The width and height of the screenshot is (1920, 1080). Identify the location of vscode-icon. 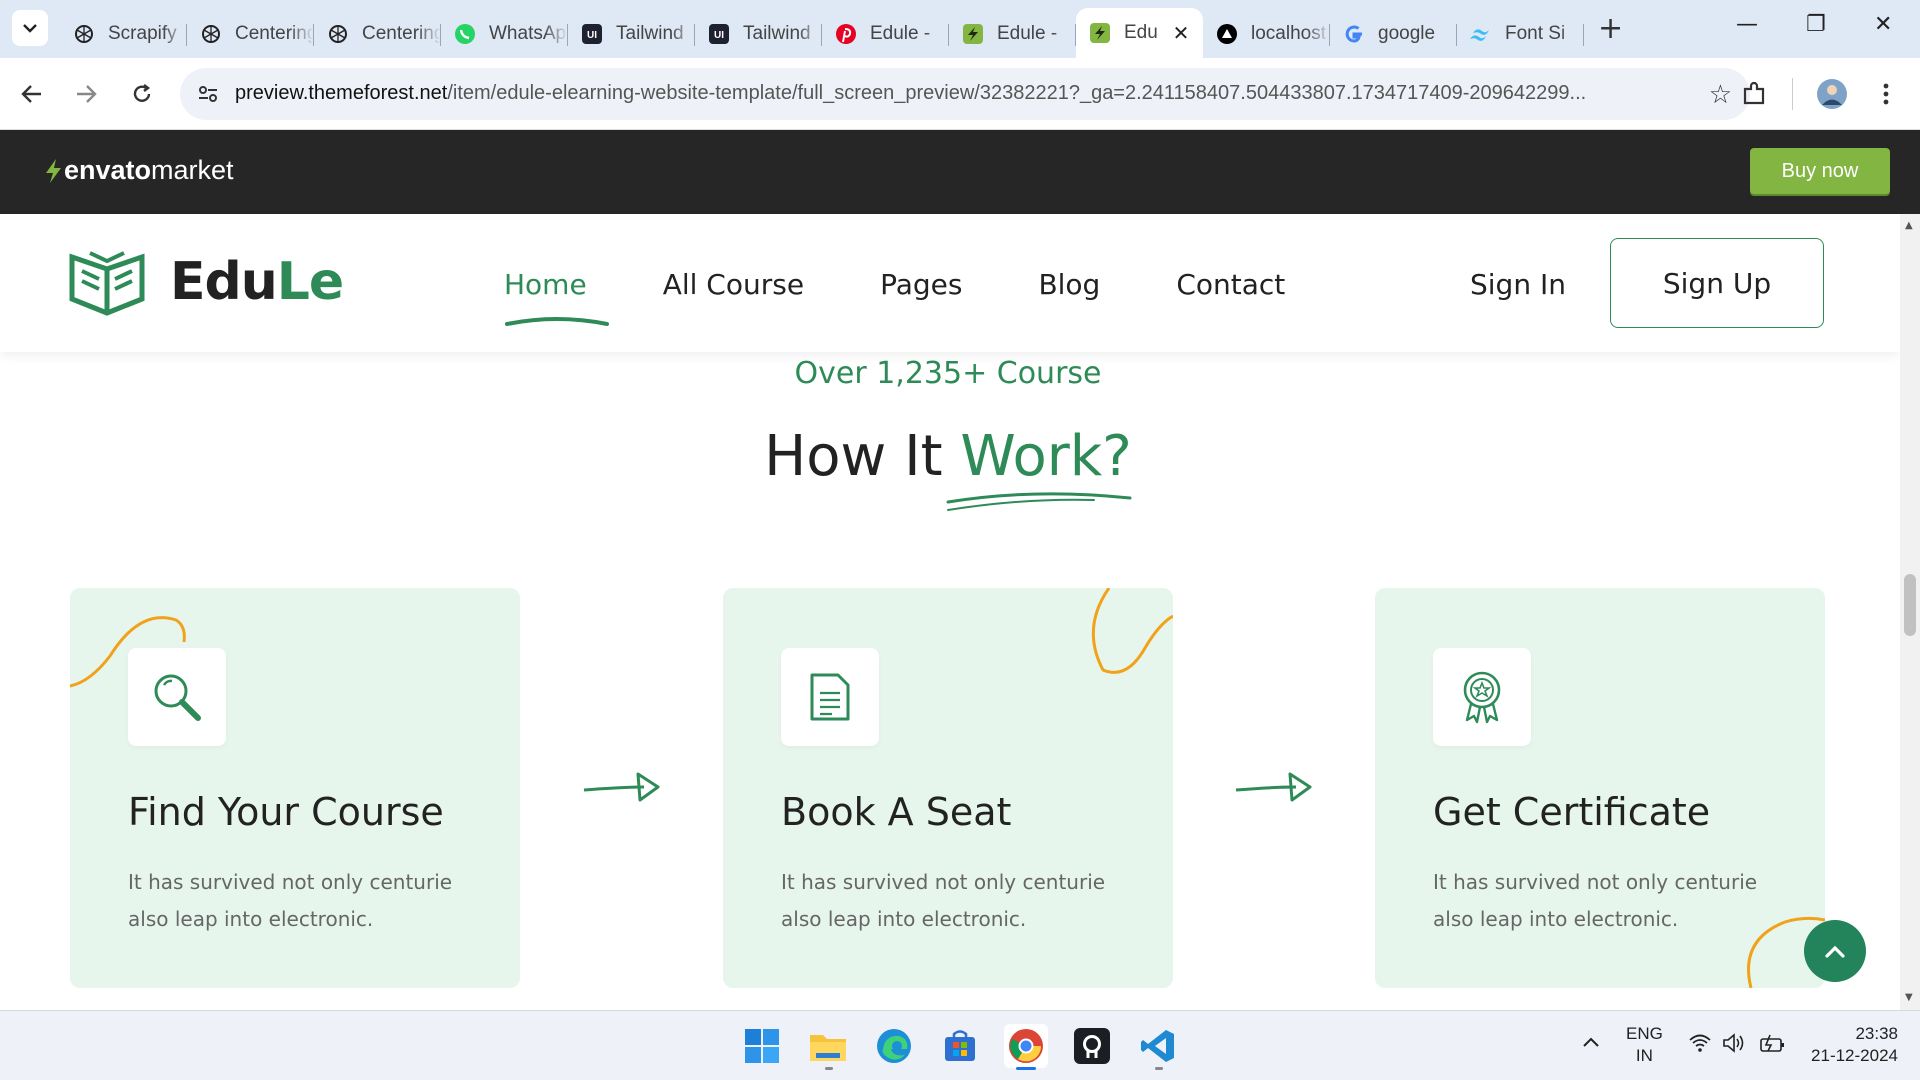
(1158, 1046).